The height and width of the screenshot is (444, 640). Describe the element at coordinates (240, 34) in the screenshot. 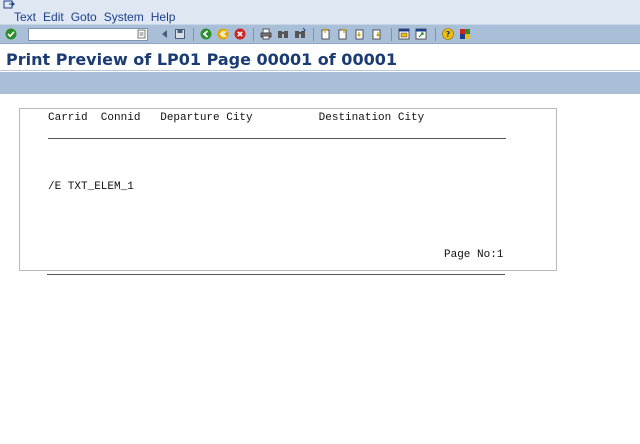

I see `cancel-icon` at that location.